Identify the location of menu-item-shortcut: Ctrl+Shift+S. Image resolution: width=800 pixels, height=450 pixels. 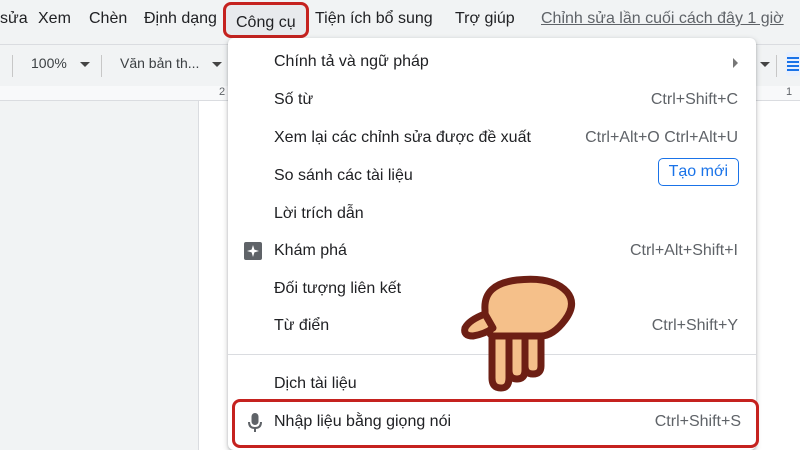
(697, 421).